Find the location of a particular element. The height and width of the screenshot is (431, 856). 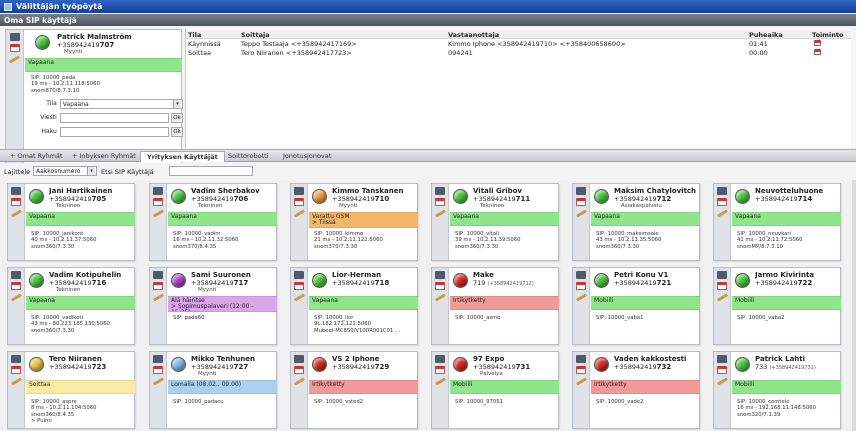

haku-input is located at coordinates (114, 131).